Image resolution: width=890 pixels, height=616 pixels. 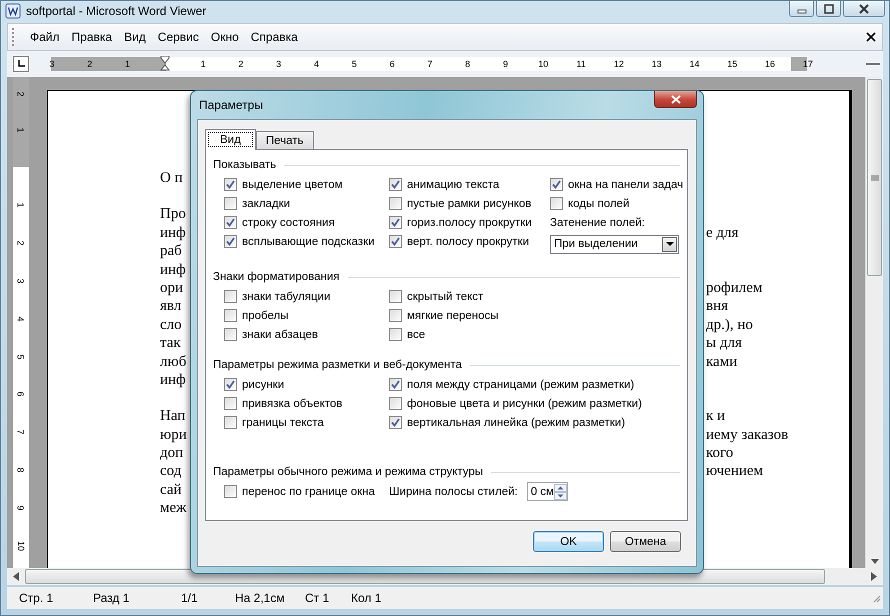 I want to click on resize-grip-icon, so click(x=876, y=598).